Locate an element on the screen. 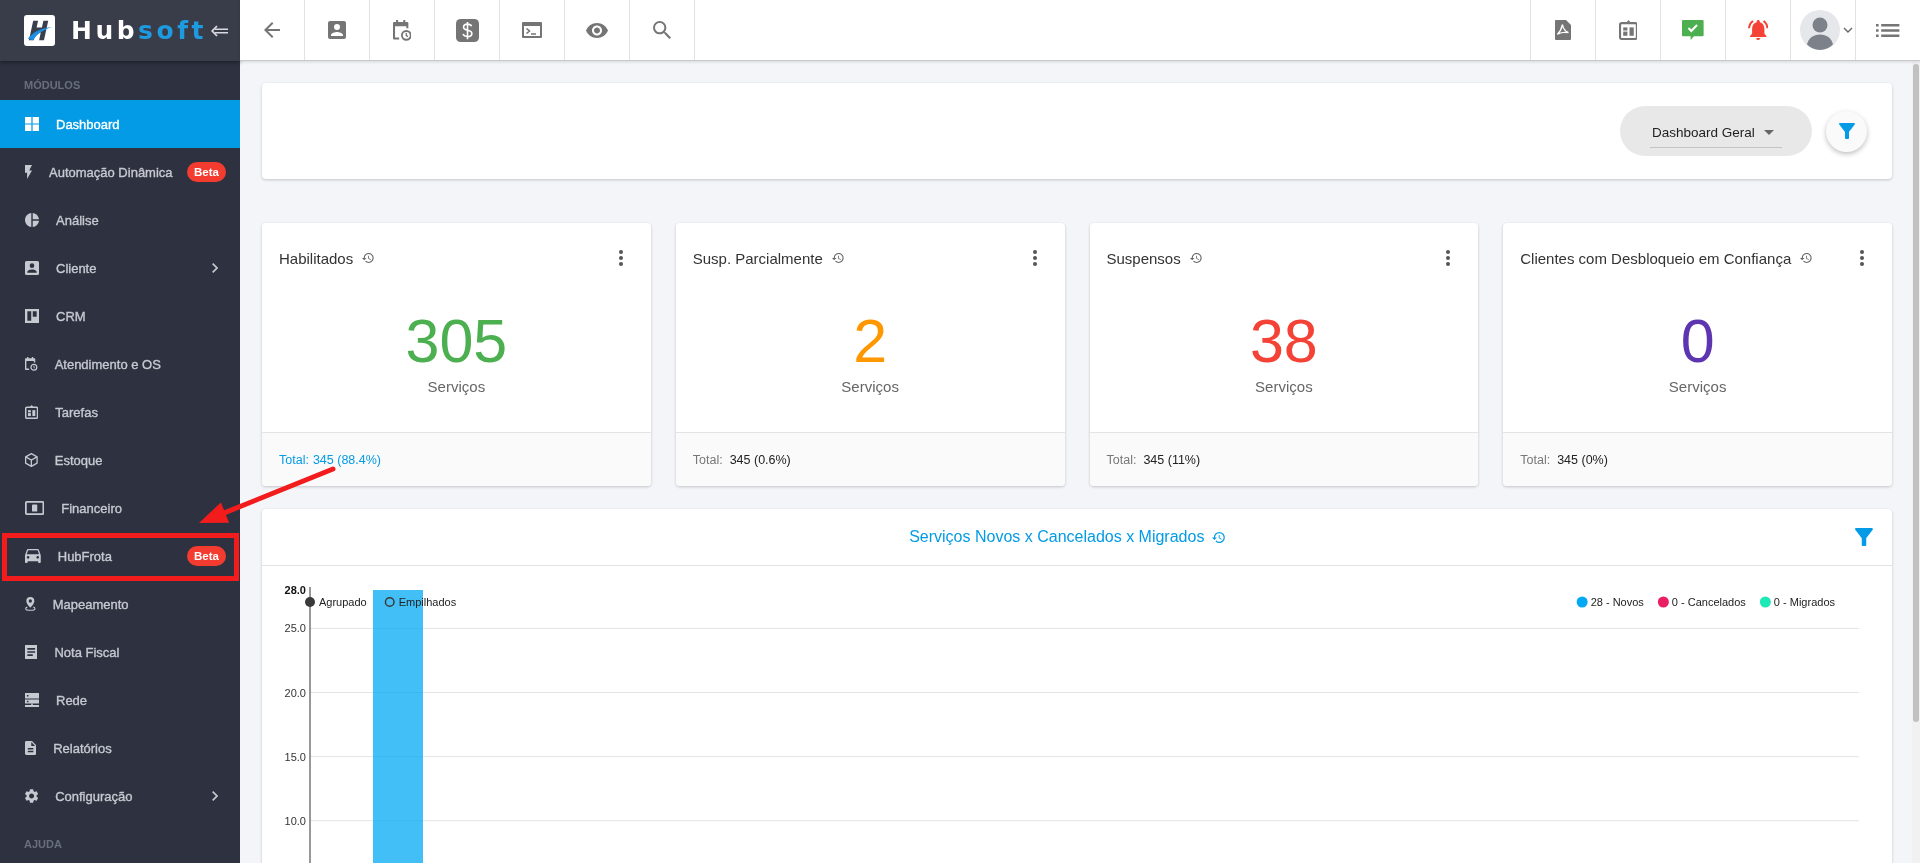  terminal-icon is located at coordinates (532, 30).